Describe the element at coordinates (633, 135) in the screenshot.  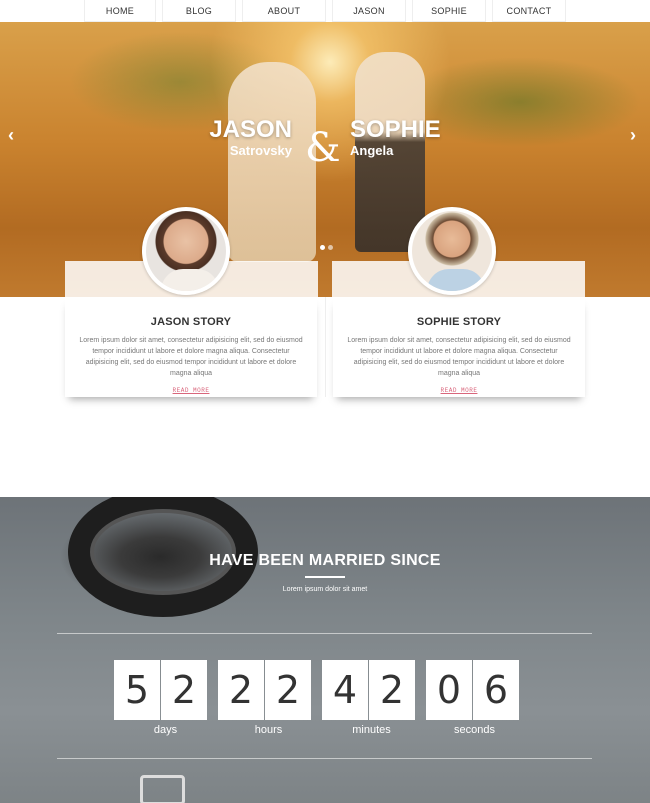
I see `next-slide-icon: ›` at that location.